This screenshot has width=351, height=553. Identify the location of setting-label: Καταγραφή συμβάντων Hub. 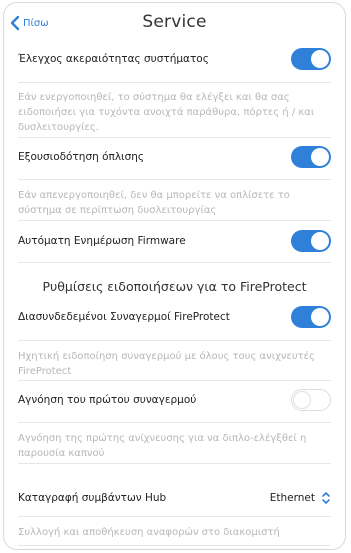
(92, 498).